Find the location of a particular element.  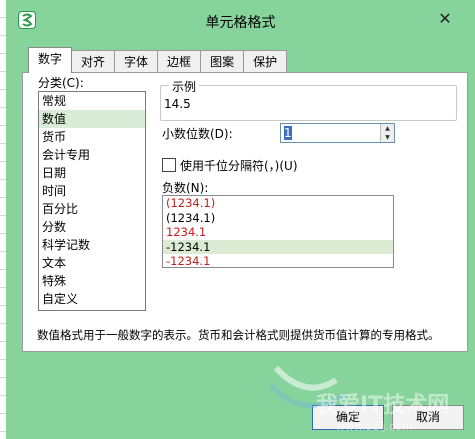

tab-font: 字体 is located at coordinates (136, 61).